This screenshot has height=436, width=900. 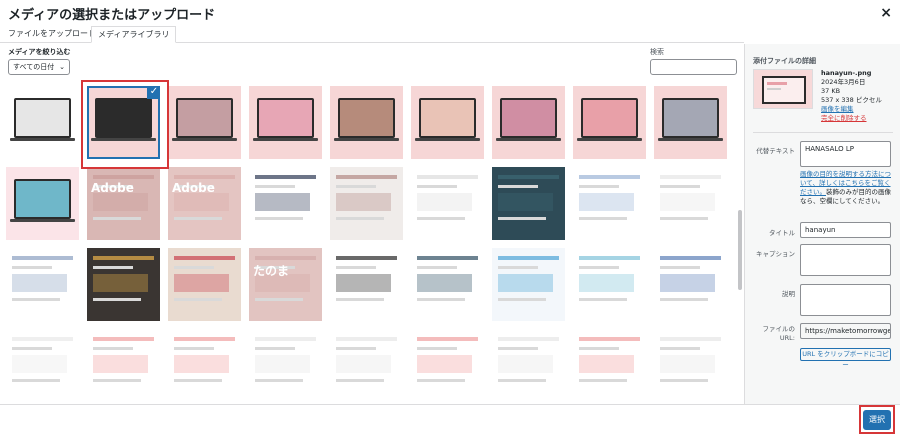 I want to click on file-url-label: ファイルの URL:, so click(x=779, y=333).